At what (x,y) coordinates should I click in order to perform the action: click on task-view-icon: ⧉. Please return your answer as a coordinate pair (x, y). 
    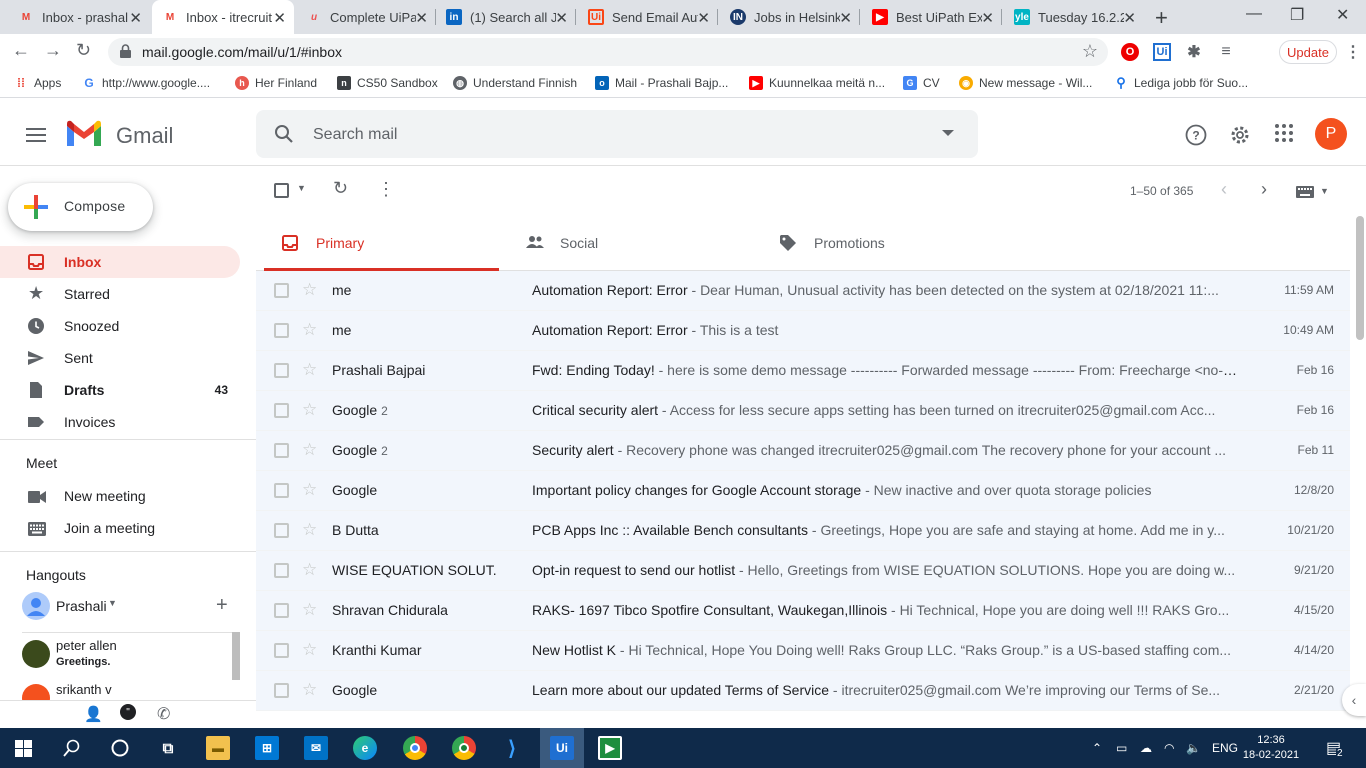
    Looking at the image, I should click on (168, 748).